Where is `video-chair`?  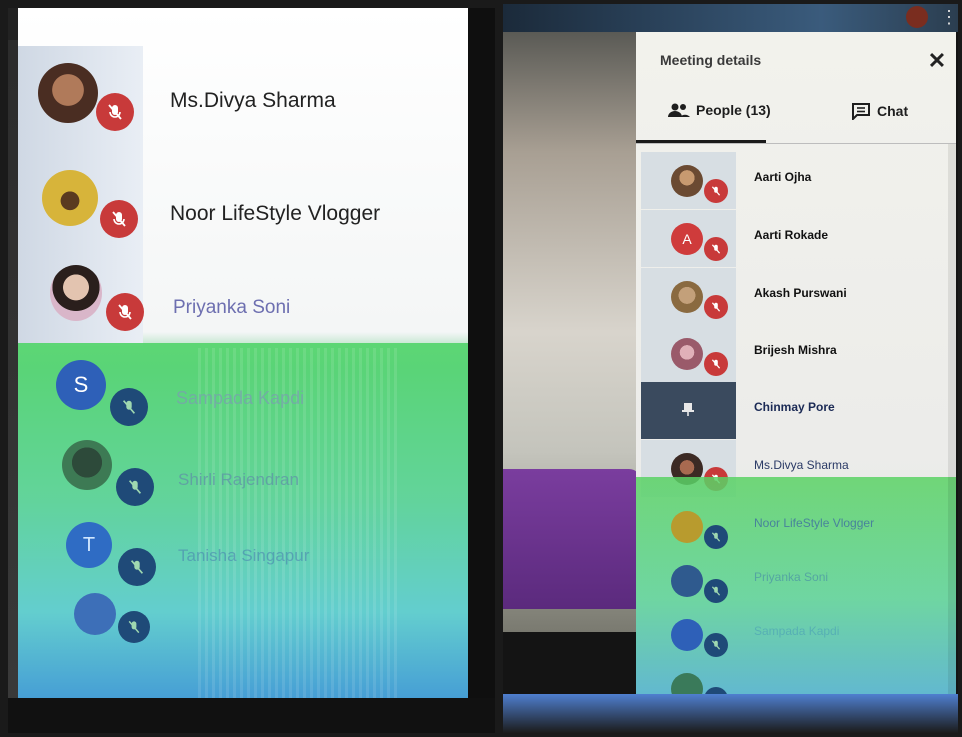 video-chair is located at coordinates (572, 539).